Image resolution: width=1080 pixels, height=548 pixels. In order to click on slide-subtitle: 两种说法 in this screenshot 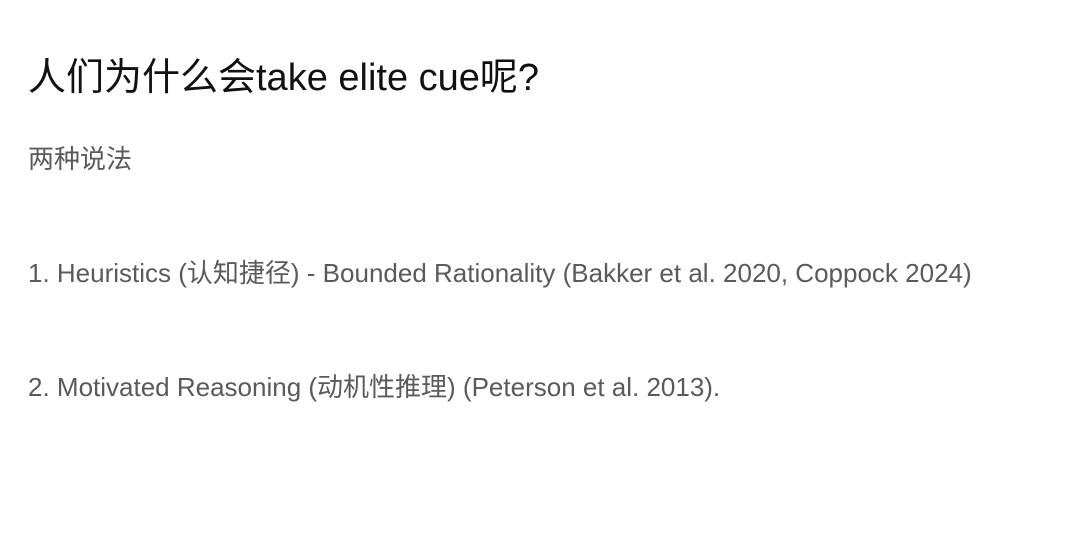, I will do `click(80, 159)`.